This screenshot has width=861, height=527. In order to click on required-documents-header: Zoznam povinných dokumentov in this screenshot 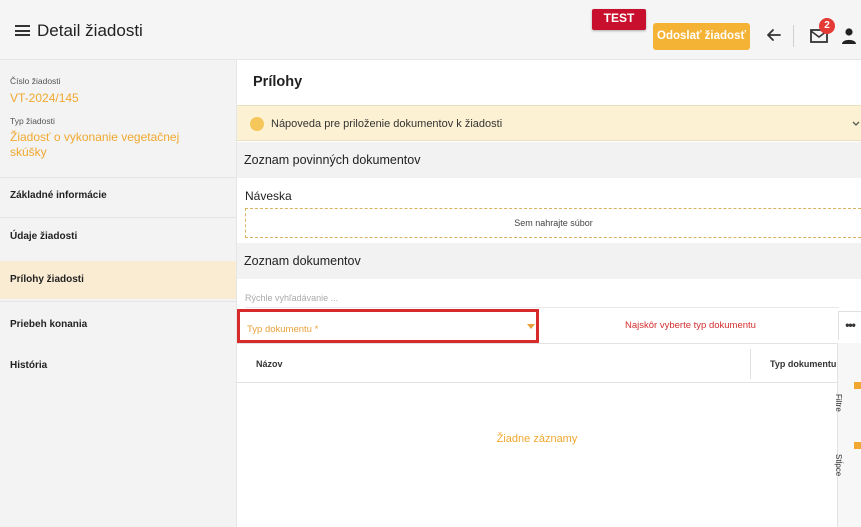, I will do `click(549, 160)`.